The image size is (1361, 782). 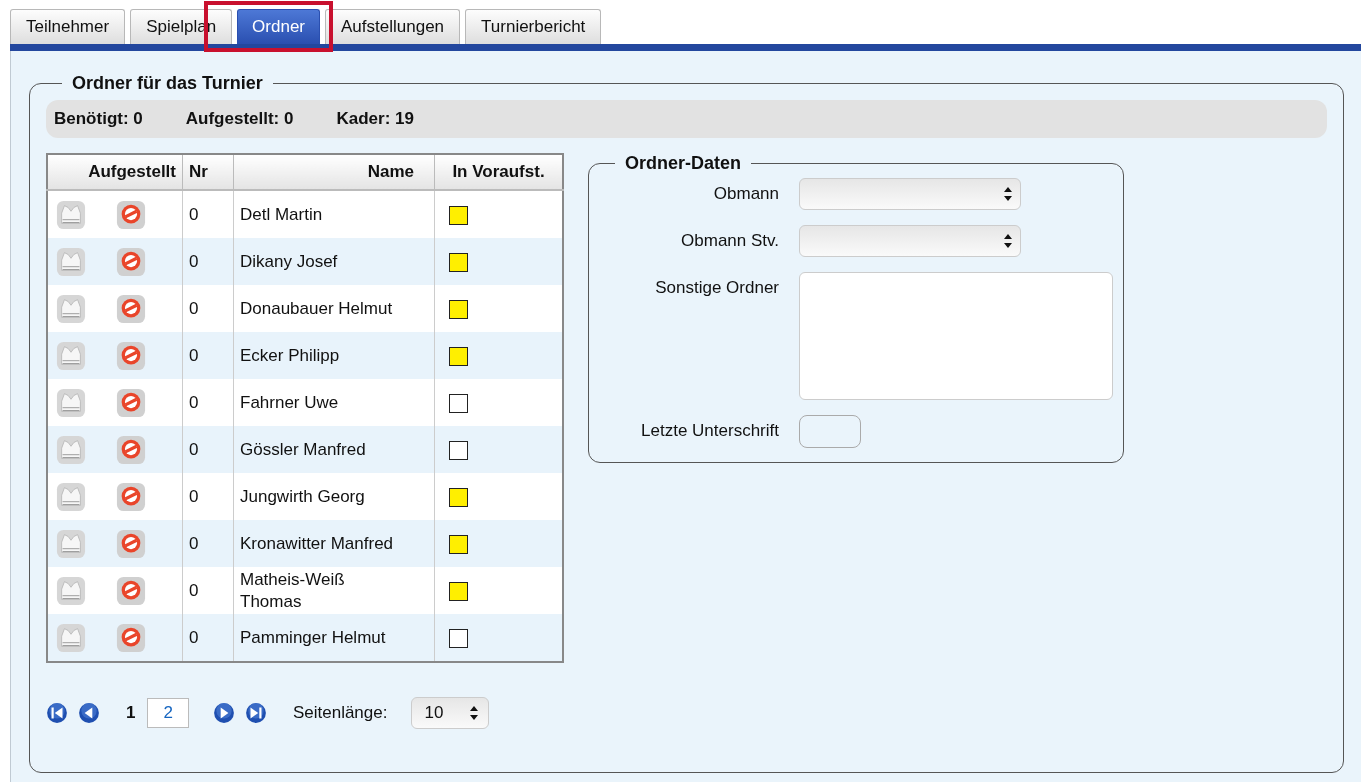 I want to click on panel-title: Ordner für das Turnier, so click(x=167, y=83).